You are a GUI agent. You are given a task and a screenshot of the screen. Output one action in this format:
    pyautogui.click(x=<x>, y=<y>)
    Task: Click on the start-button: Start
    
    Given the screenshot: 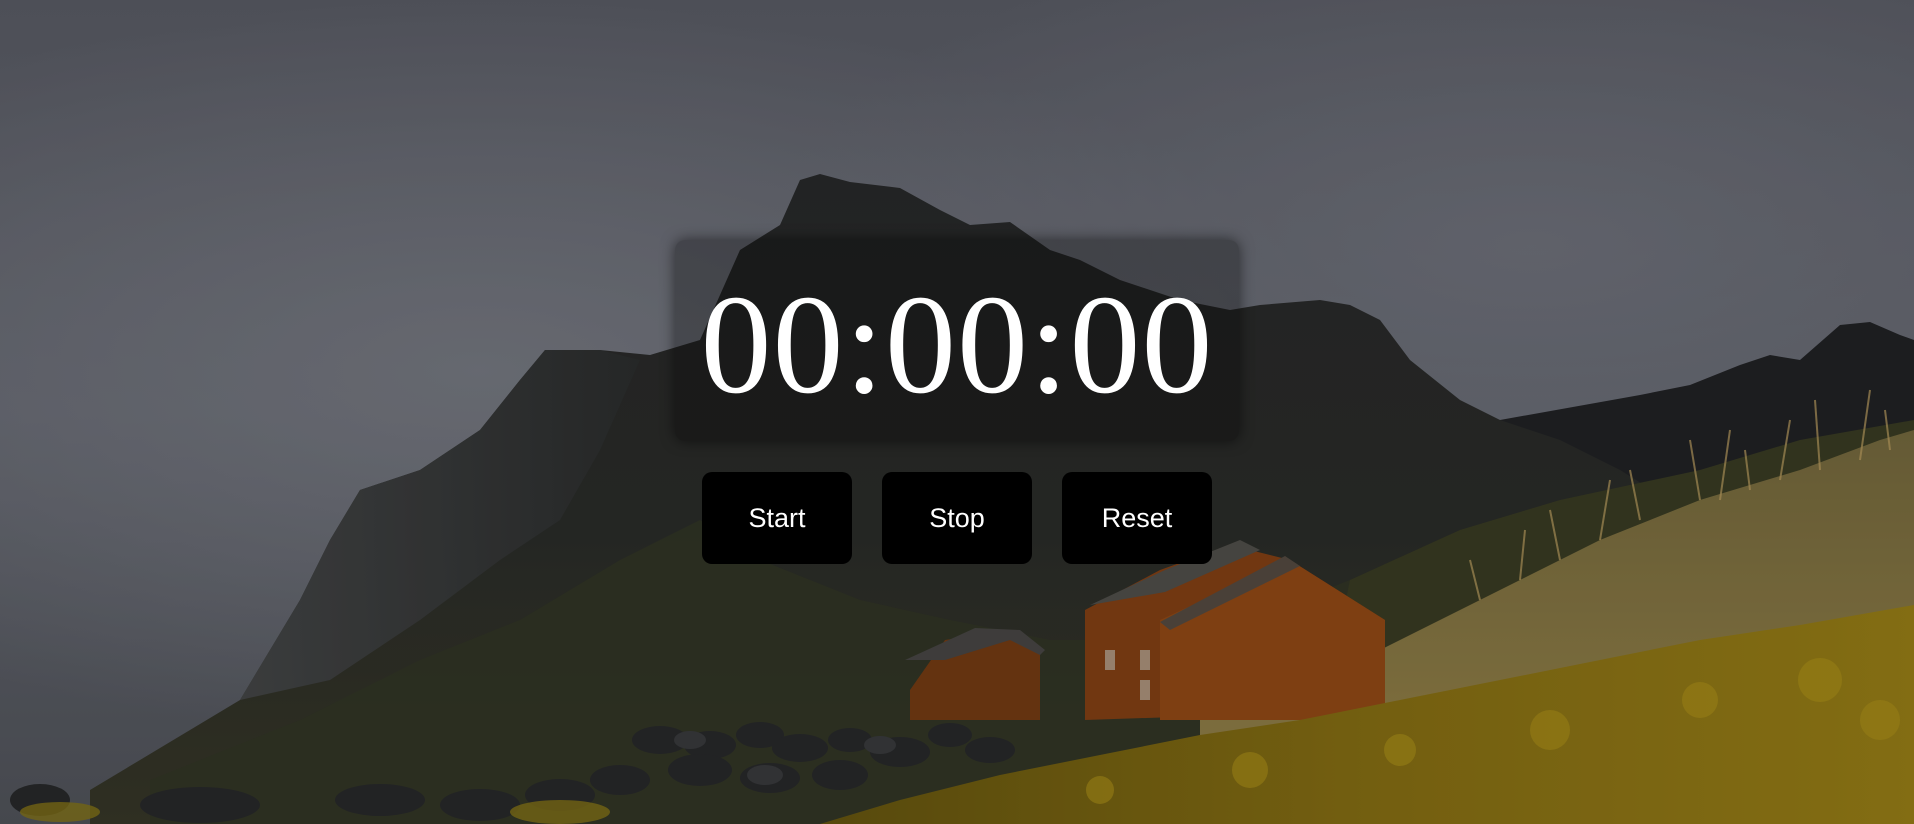 What is the action you would take?
    pyautogui.click(x=777, y=518)
    